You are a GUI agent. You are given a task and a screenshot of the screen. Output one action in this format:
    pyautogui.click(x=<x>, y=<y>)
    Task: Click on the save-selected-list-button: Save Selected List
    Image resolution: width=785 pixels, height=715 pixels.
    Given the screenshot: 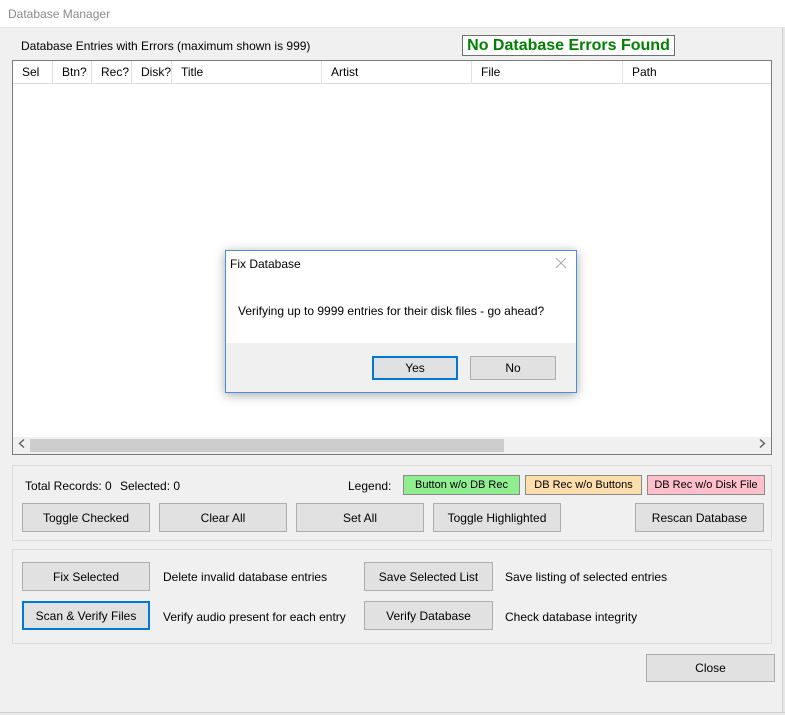 What is the action you would take?
    pyautogui.click(x=428, y=576)
    